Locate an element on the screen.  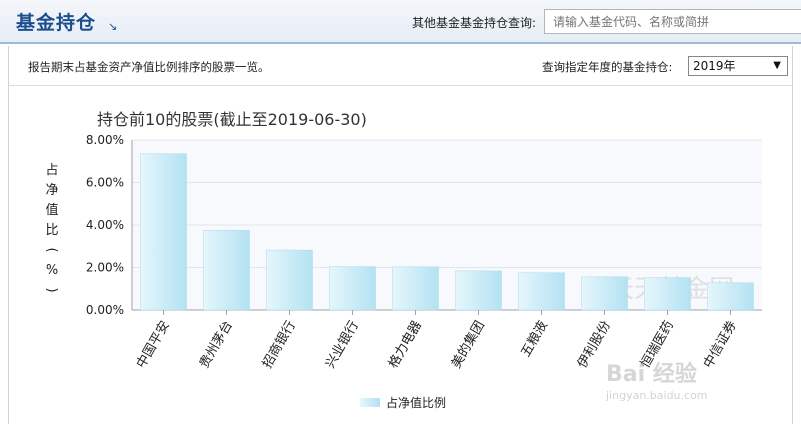
x-tick-label: 招商银行 is located at coordinates (279, 345).